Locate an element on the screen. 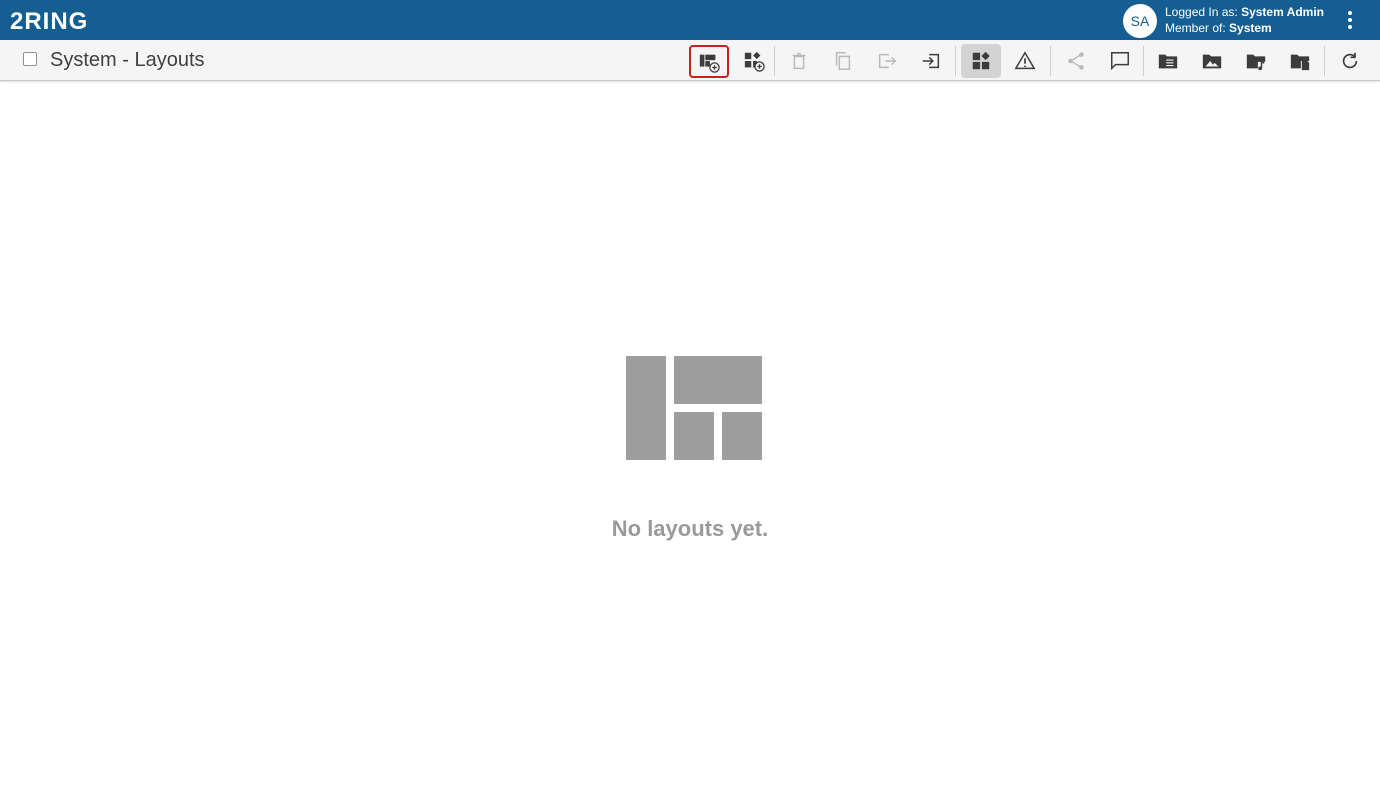 Image resolution: width=1380 pixels, height=795 pixels. warning-icon is located at coordinates (1025, 60).